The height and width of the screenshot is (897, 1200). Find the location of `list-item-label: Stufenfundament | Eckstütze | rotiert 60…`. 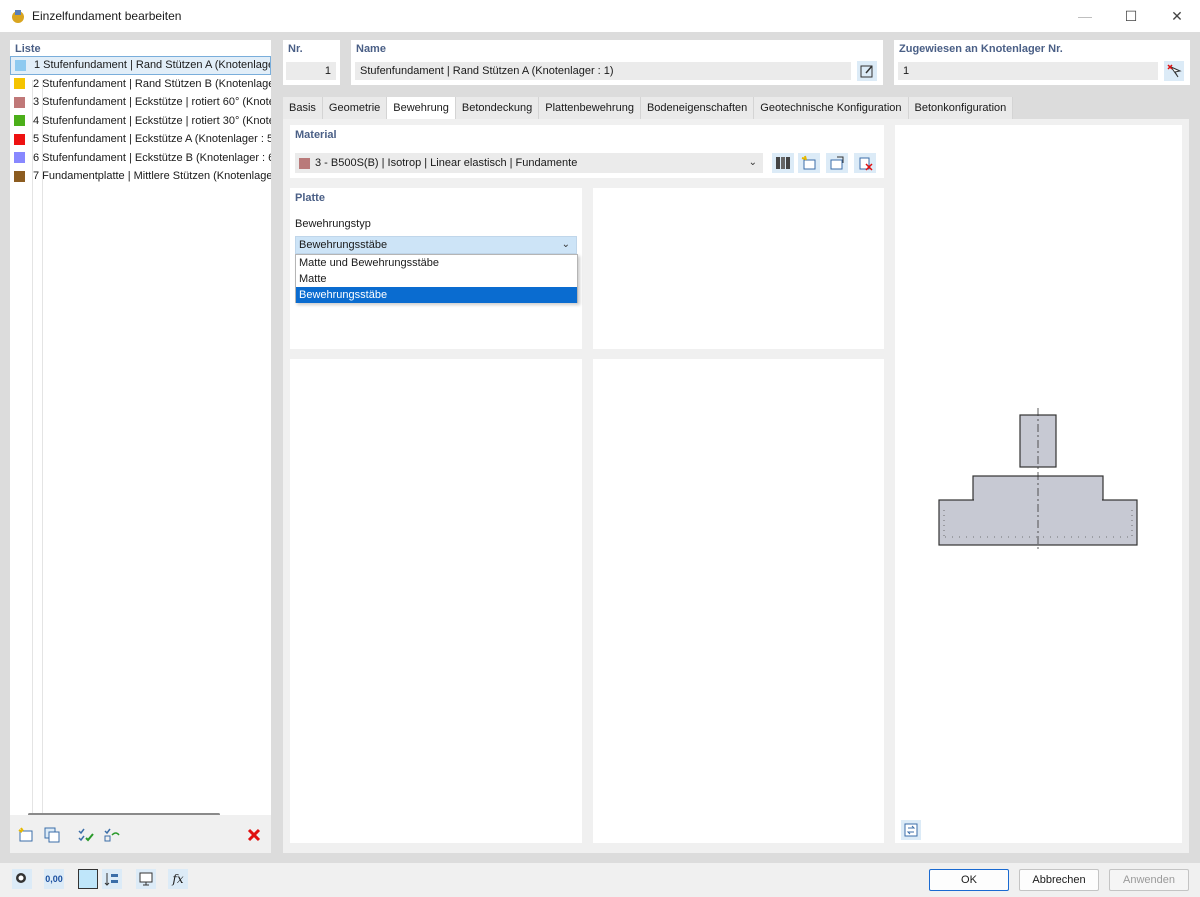

list-item-label: Stufenfundament | Eckstütze | rotiert 60… is located at coordinates (156, 102).